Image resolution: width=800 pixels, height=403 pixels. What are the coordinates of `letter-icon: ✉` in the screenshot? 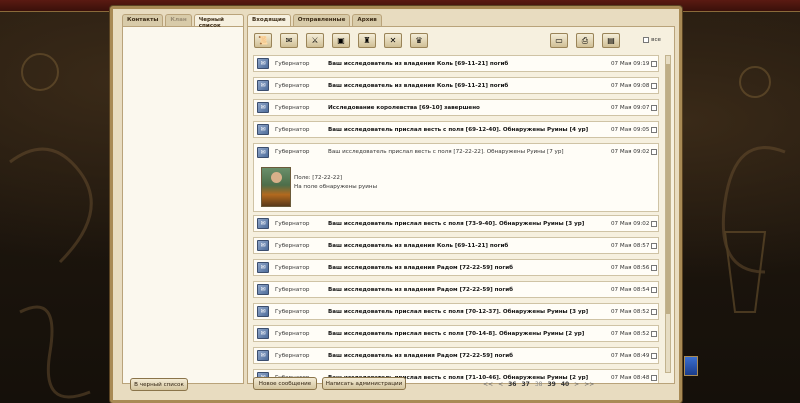 It's located at (289, 40).